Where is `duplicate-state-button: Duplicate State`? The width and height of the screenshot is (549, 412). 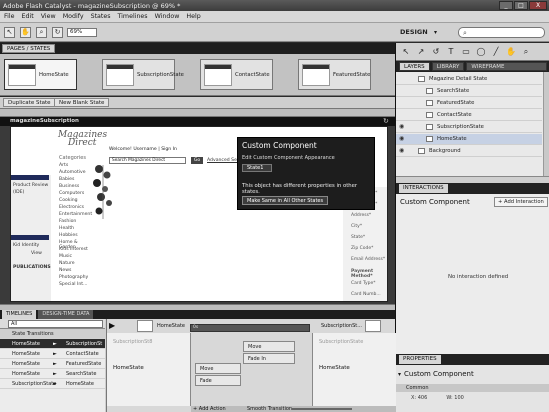 duplicate-state-button: Duplicate State is located at coordinates (29, 102).